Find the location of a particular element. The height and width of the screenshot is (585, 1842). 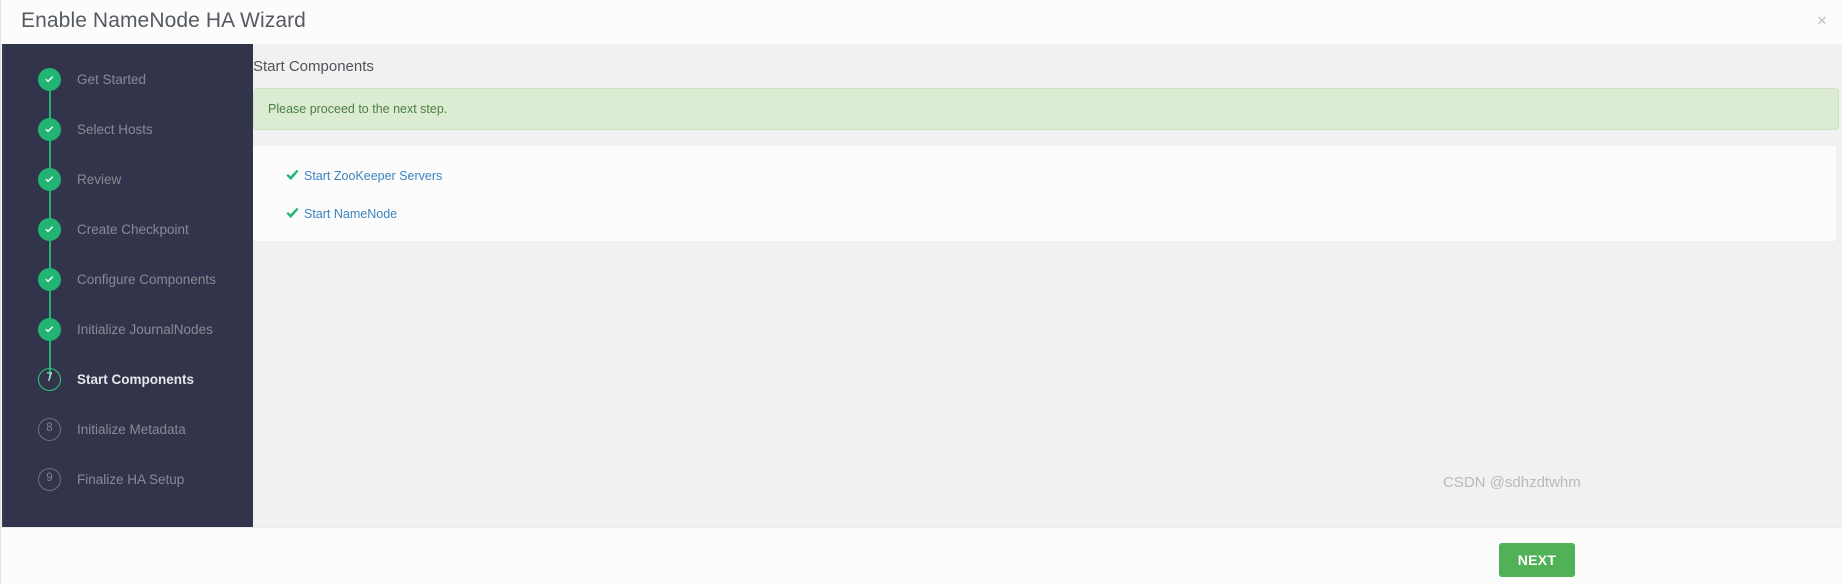

step-number-badge: 8 is located at coordinates (49, 429).